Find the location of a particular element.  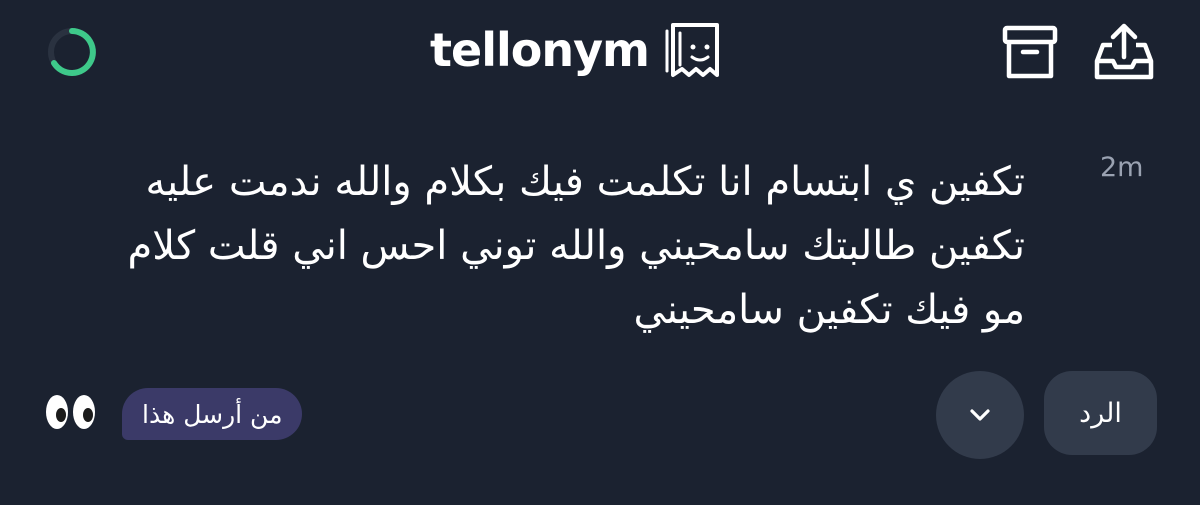

who-sent-this-button: من أرسل هذا is located at coordinates (212, 414).